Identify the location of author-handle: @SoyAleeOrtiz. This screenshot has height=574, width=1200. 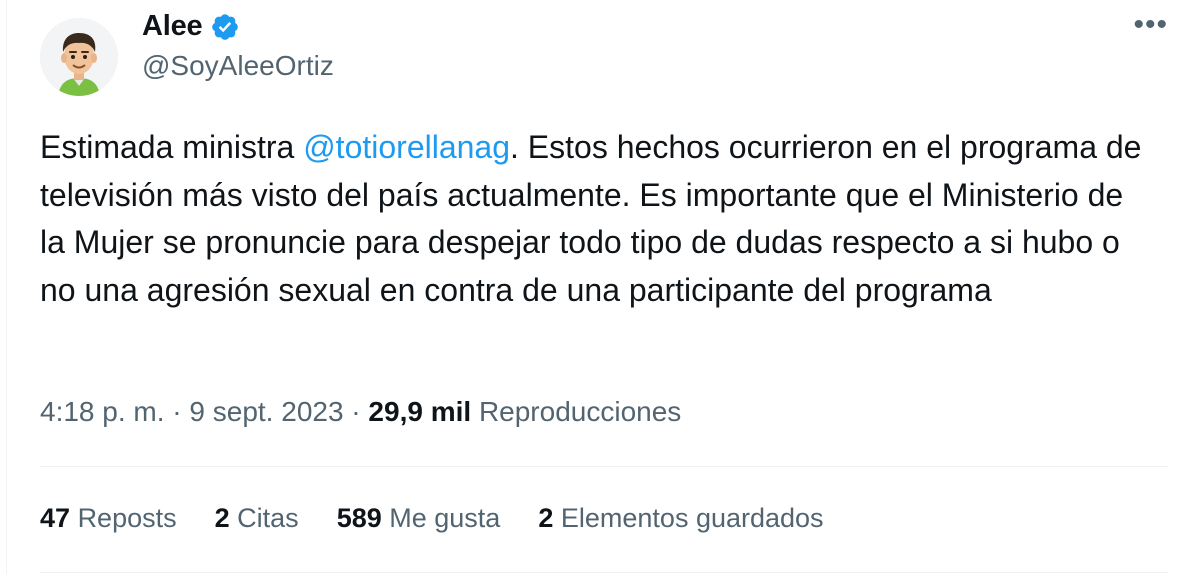
(238, 66).